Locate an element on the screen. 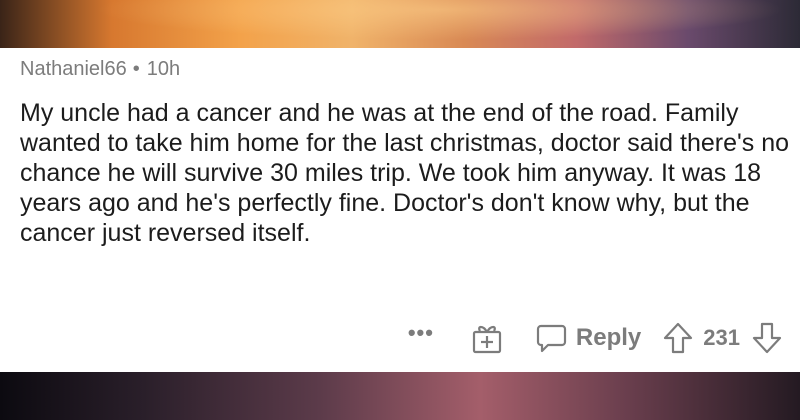 Image resolution: width=800 pixels, height=420 pixels. sunset-background-bottom is located at coordinates (400, 396).